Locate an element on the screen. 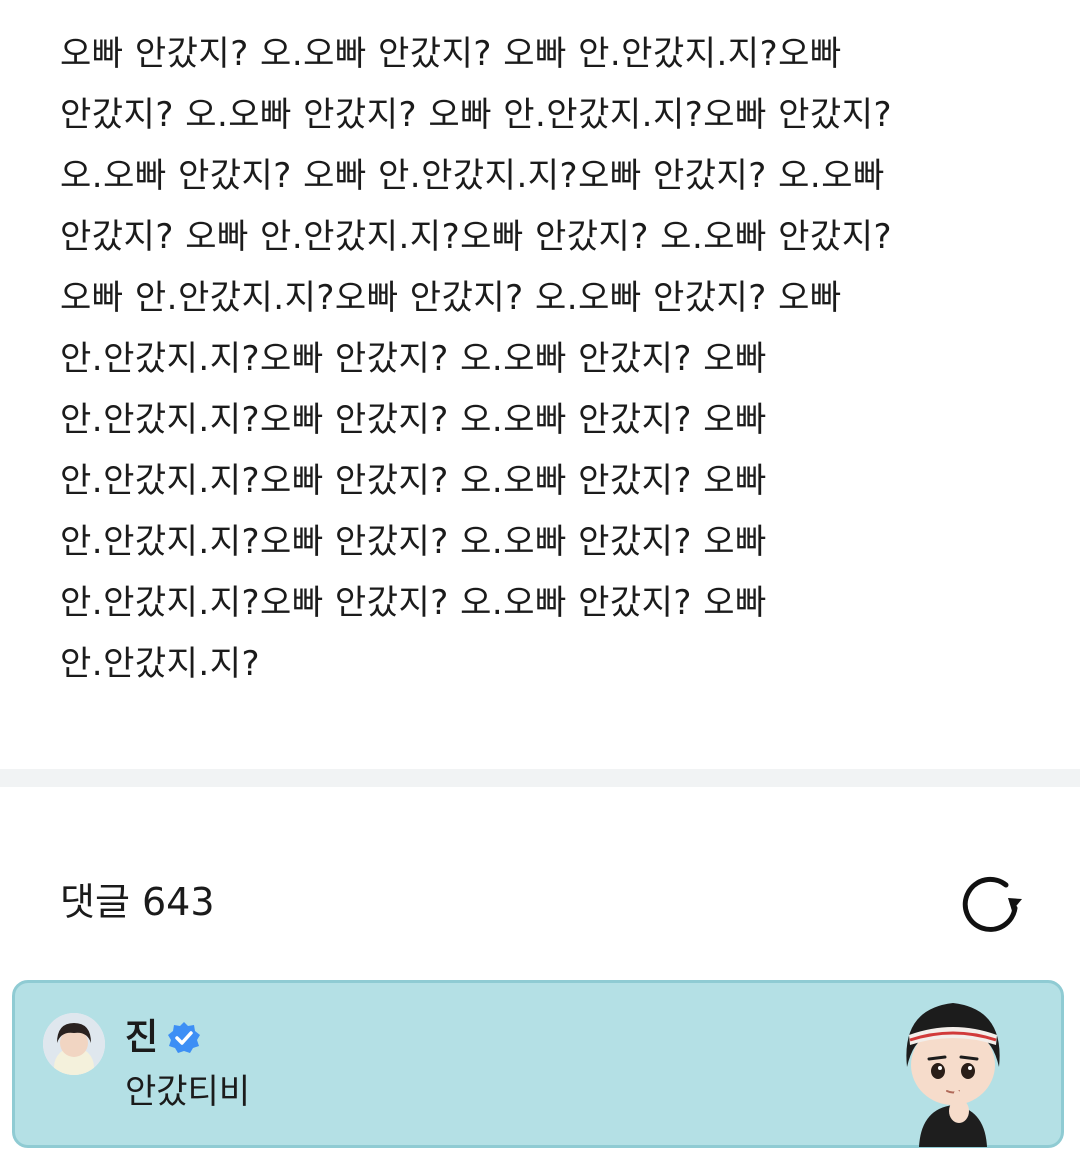 Image resolution: width=1080 pixels, height=1161 pixels. post-text-line: 오빠 안갔지? 오.오빠 안갔지? 오빠 안.안갔지.지?오빠 is located at coordinates (451, 54).